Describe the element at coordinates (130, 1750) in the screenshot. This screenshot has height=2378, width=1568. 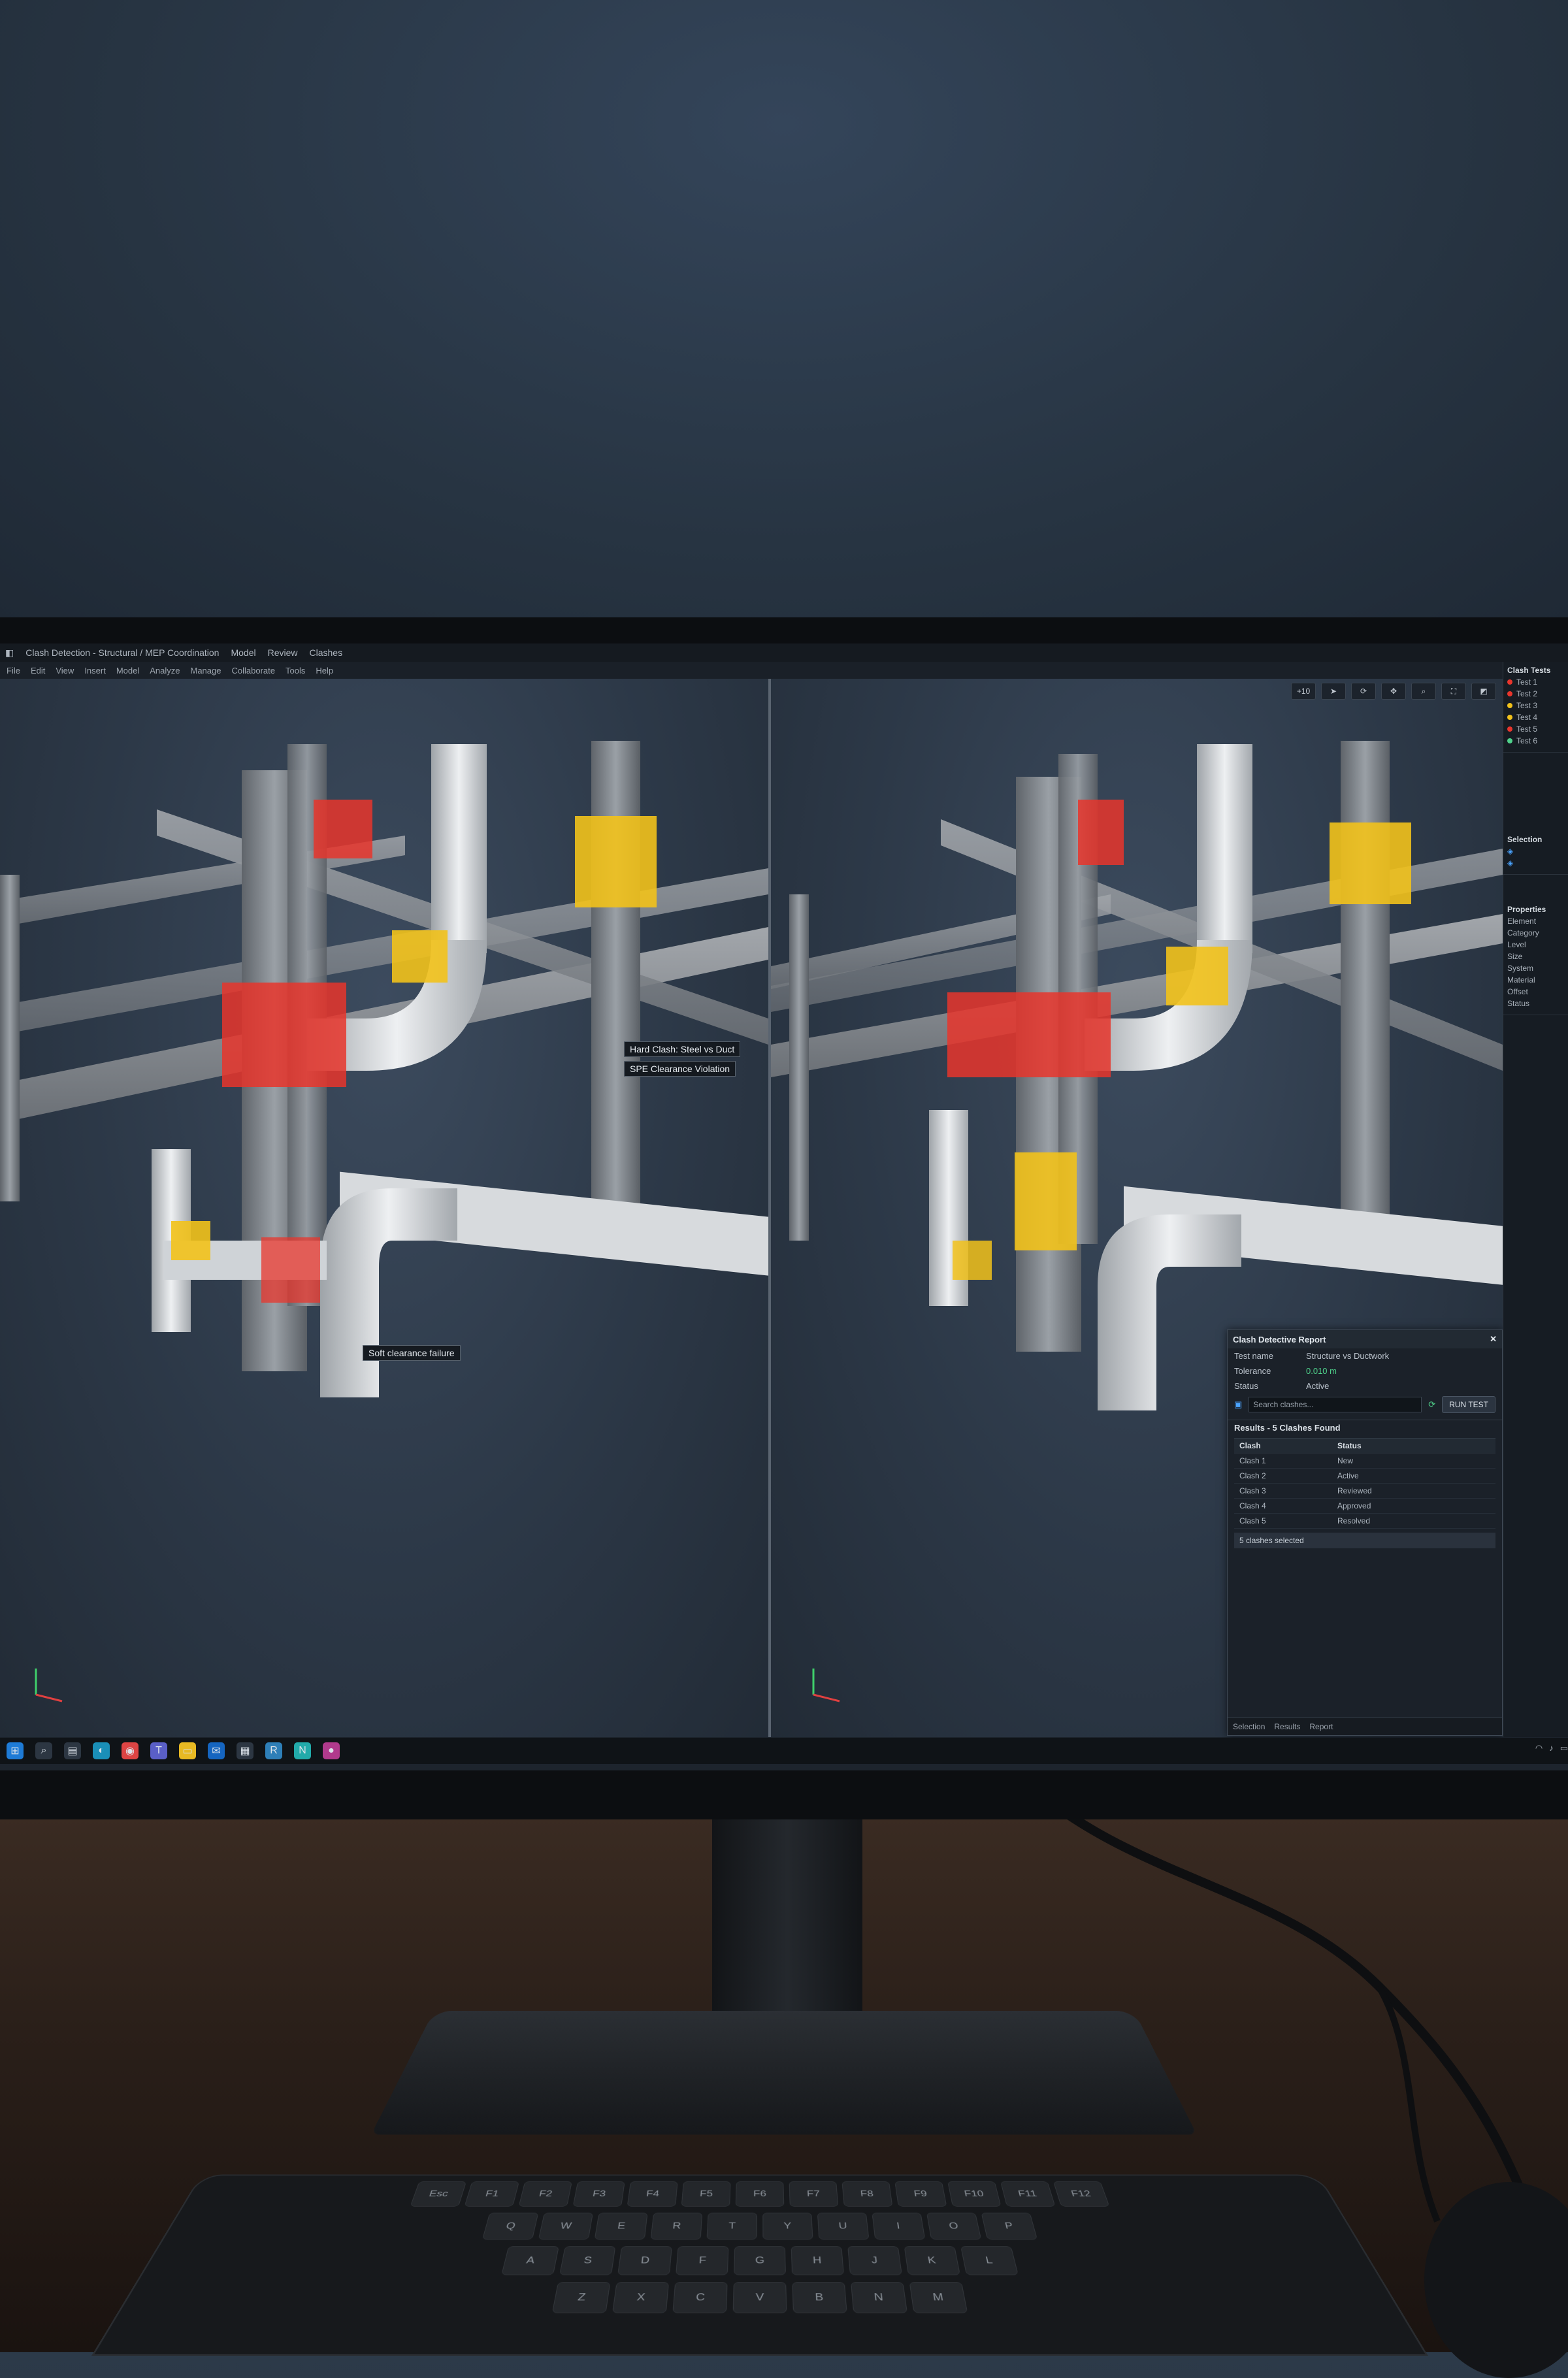
I see `chrome-icon: ◉` at that location.